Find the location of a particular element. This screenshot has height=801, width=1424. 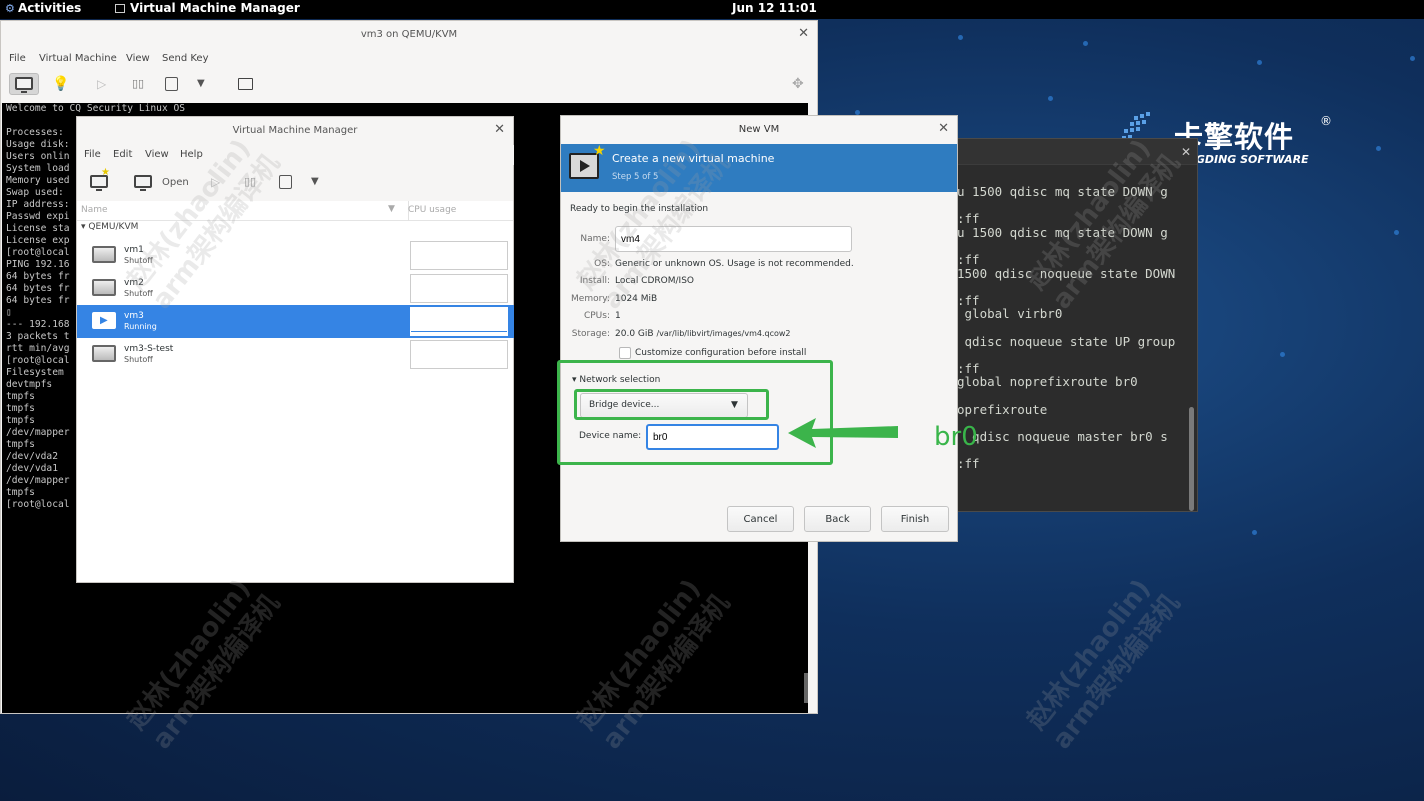

terminal-scrollbar is located at coordinates (1191, 459).